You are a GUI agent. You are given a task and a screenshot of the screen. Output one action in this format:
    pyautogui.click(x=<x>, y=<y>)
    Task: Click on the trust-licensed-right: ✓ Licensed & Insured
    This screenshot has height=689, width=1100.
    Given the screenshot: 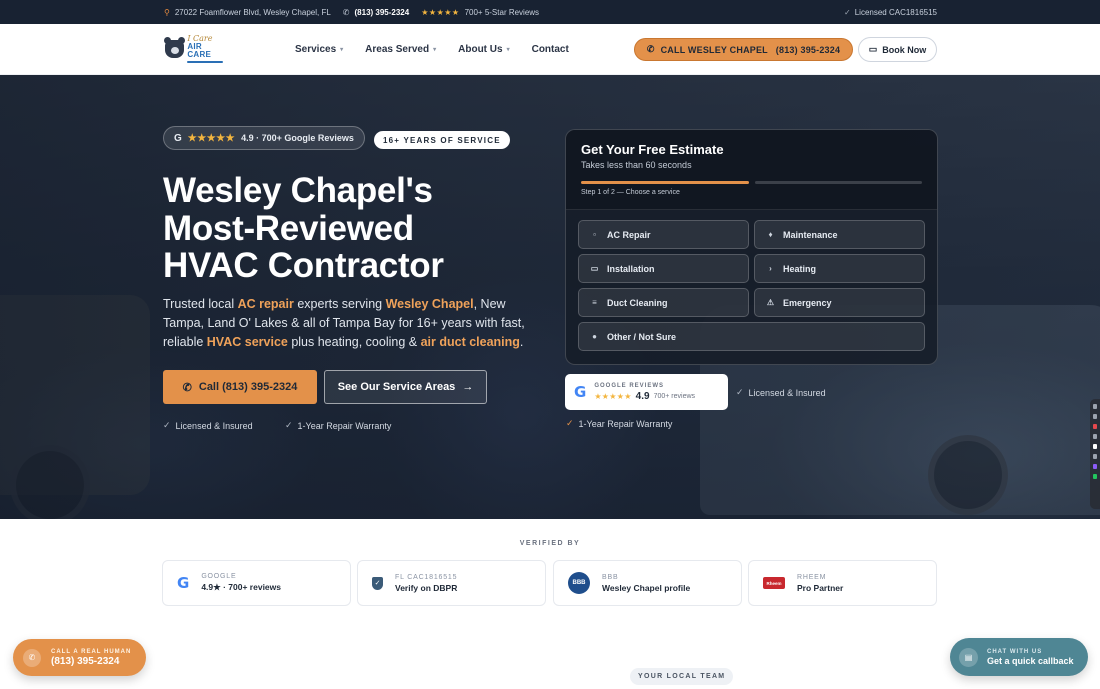 What is the action you would take?
    pyautogui.click(x=781, y=392)
    